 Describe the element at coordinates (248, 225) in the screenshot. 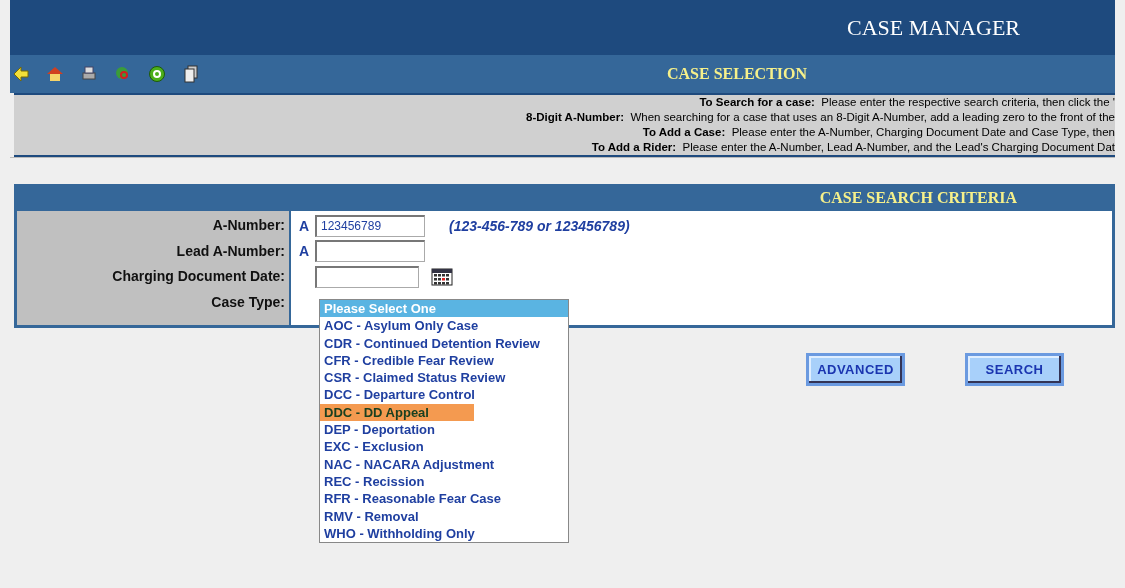

I see `field-label: A-Number:` at that location.